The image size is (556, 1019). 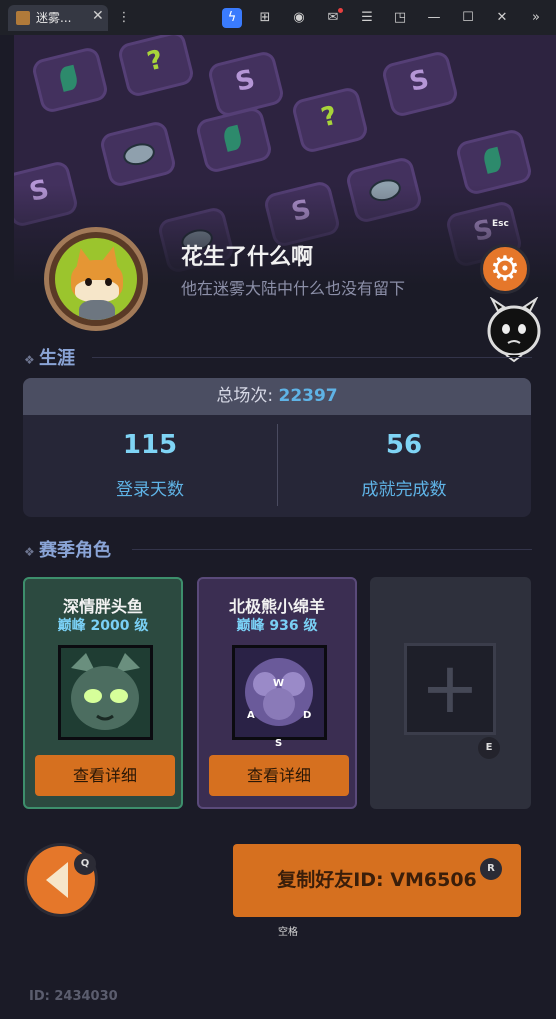 I want to click on season-heading: ❖ 赛季角色, so click(x=67, y=549).